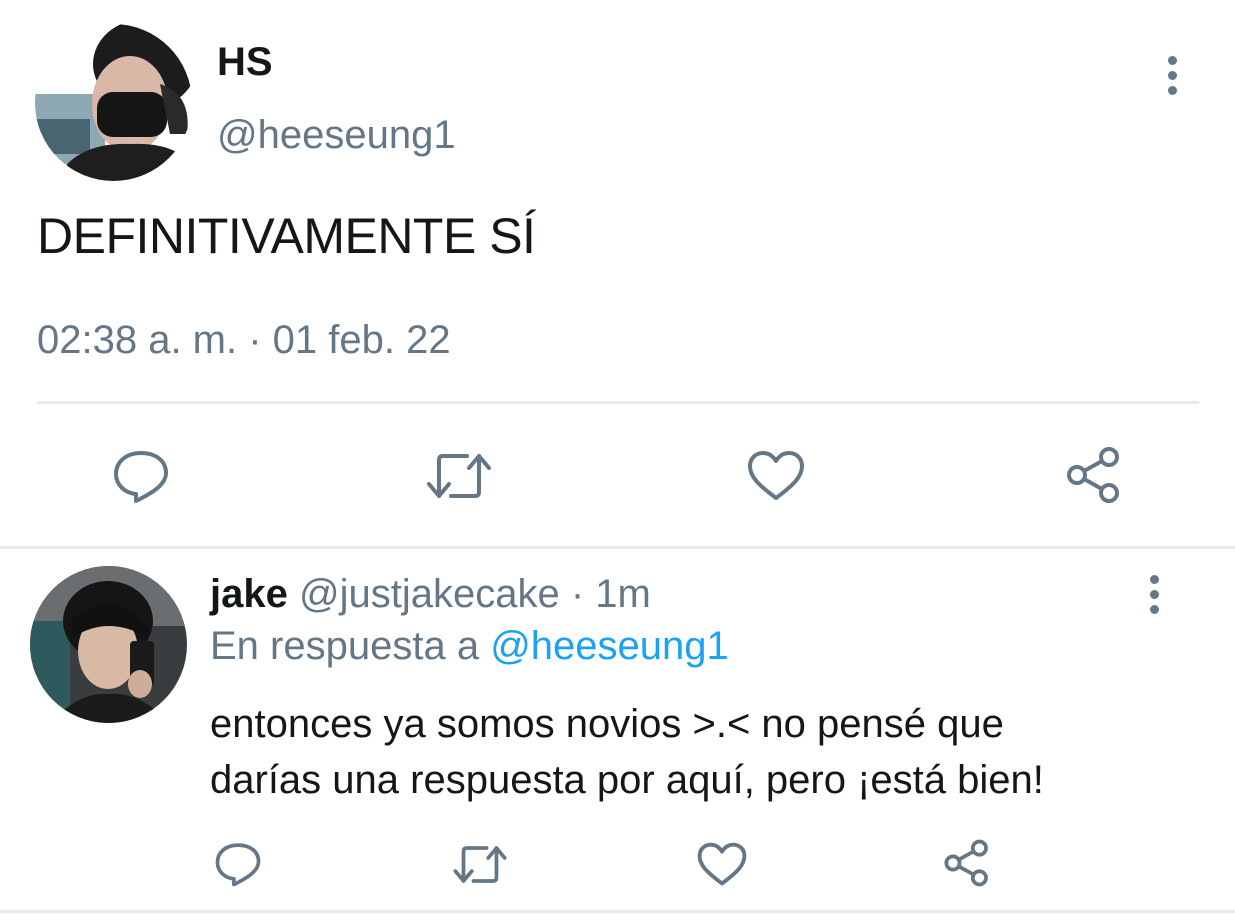  Describe the element at coordinates (336, 135) in the screenshot. I see `user-handle: @heeseung1` at that location.